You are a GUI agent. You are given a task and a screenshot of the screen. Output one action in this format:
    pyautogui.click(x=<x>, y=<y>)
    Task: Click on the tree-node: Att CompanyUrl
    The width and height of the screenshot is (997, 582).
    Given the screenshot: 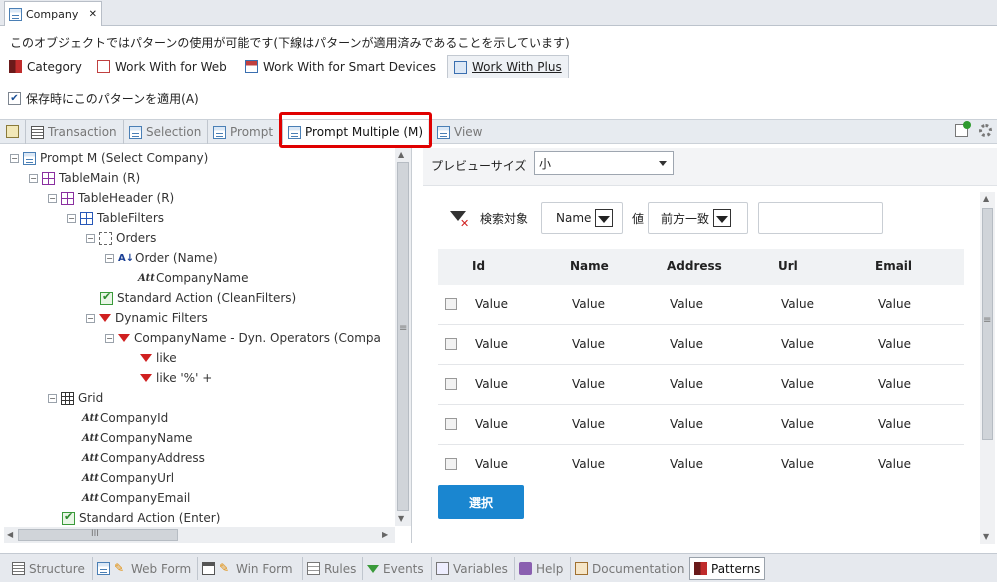 What is the action you would take?
    pyautogui.click(x=128, y=478)
    